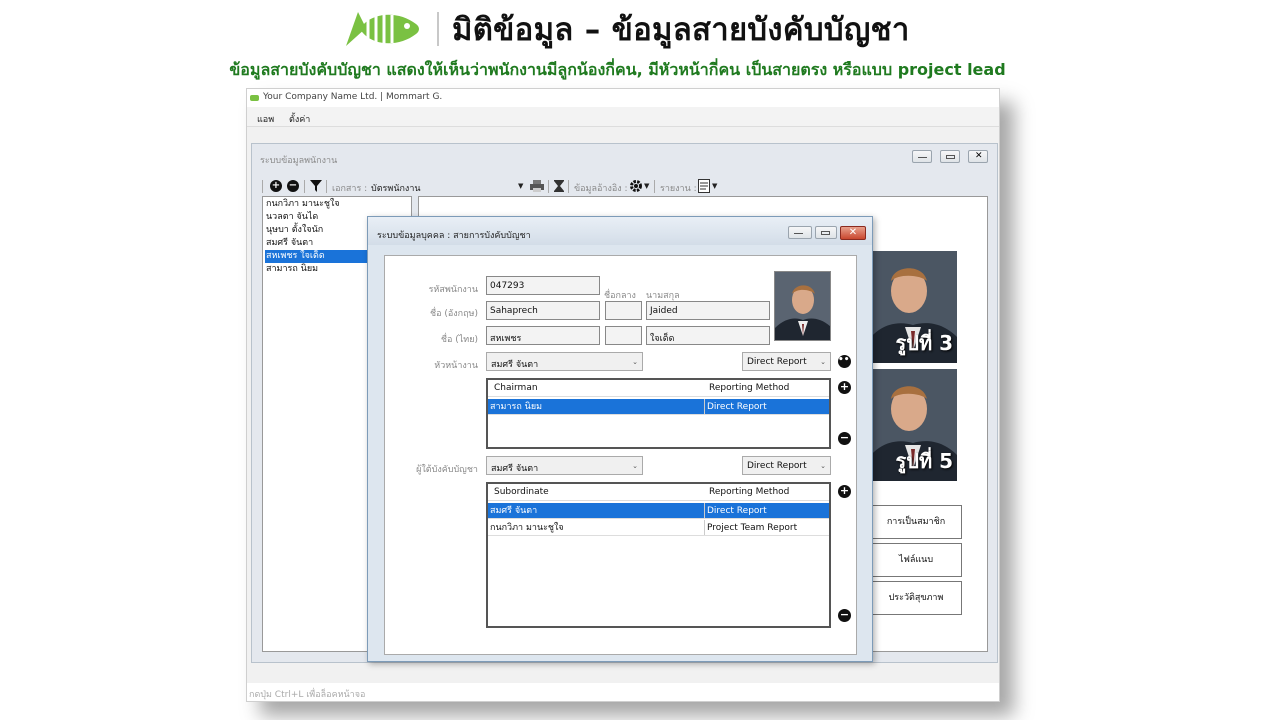 The width and height of the screenshot is (1280, 720). I want to click on chairman-grid-header: Chairman Reporting Method, so click(658, 388).